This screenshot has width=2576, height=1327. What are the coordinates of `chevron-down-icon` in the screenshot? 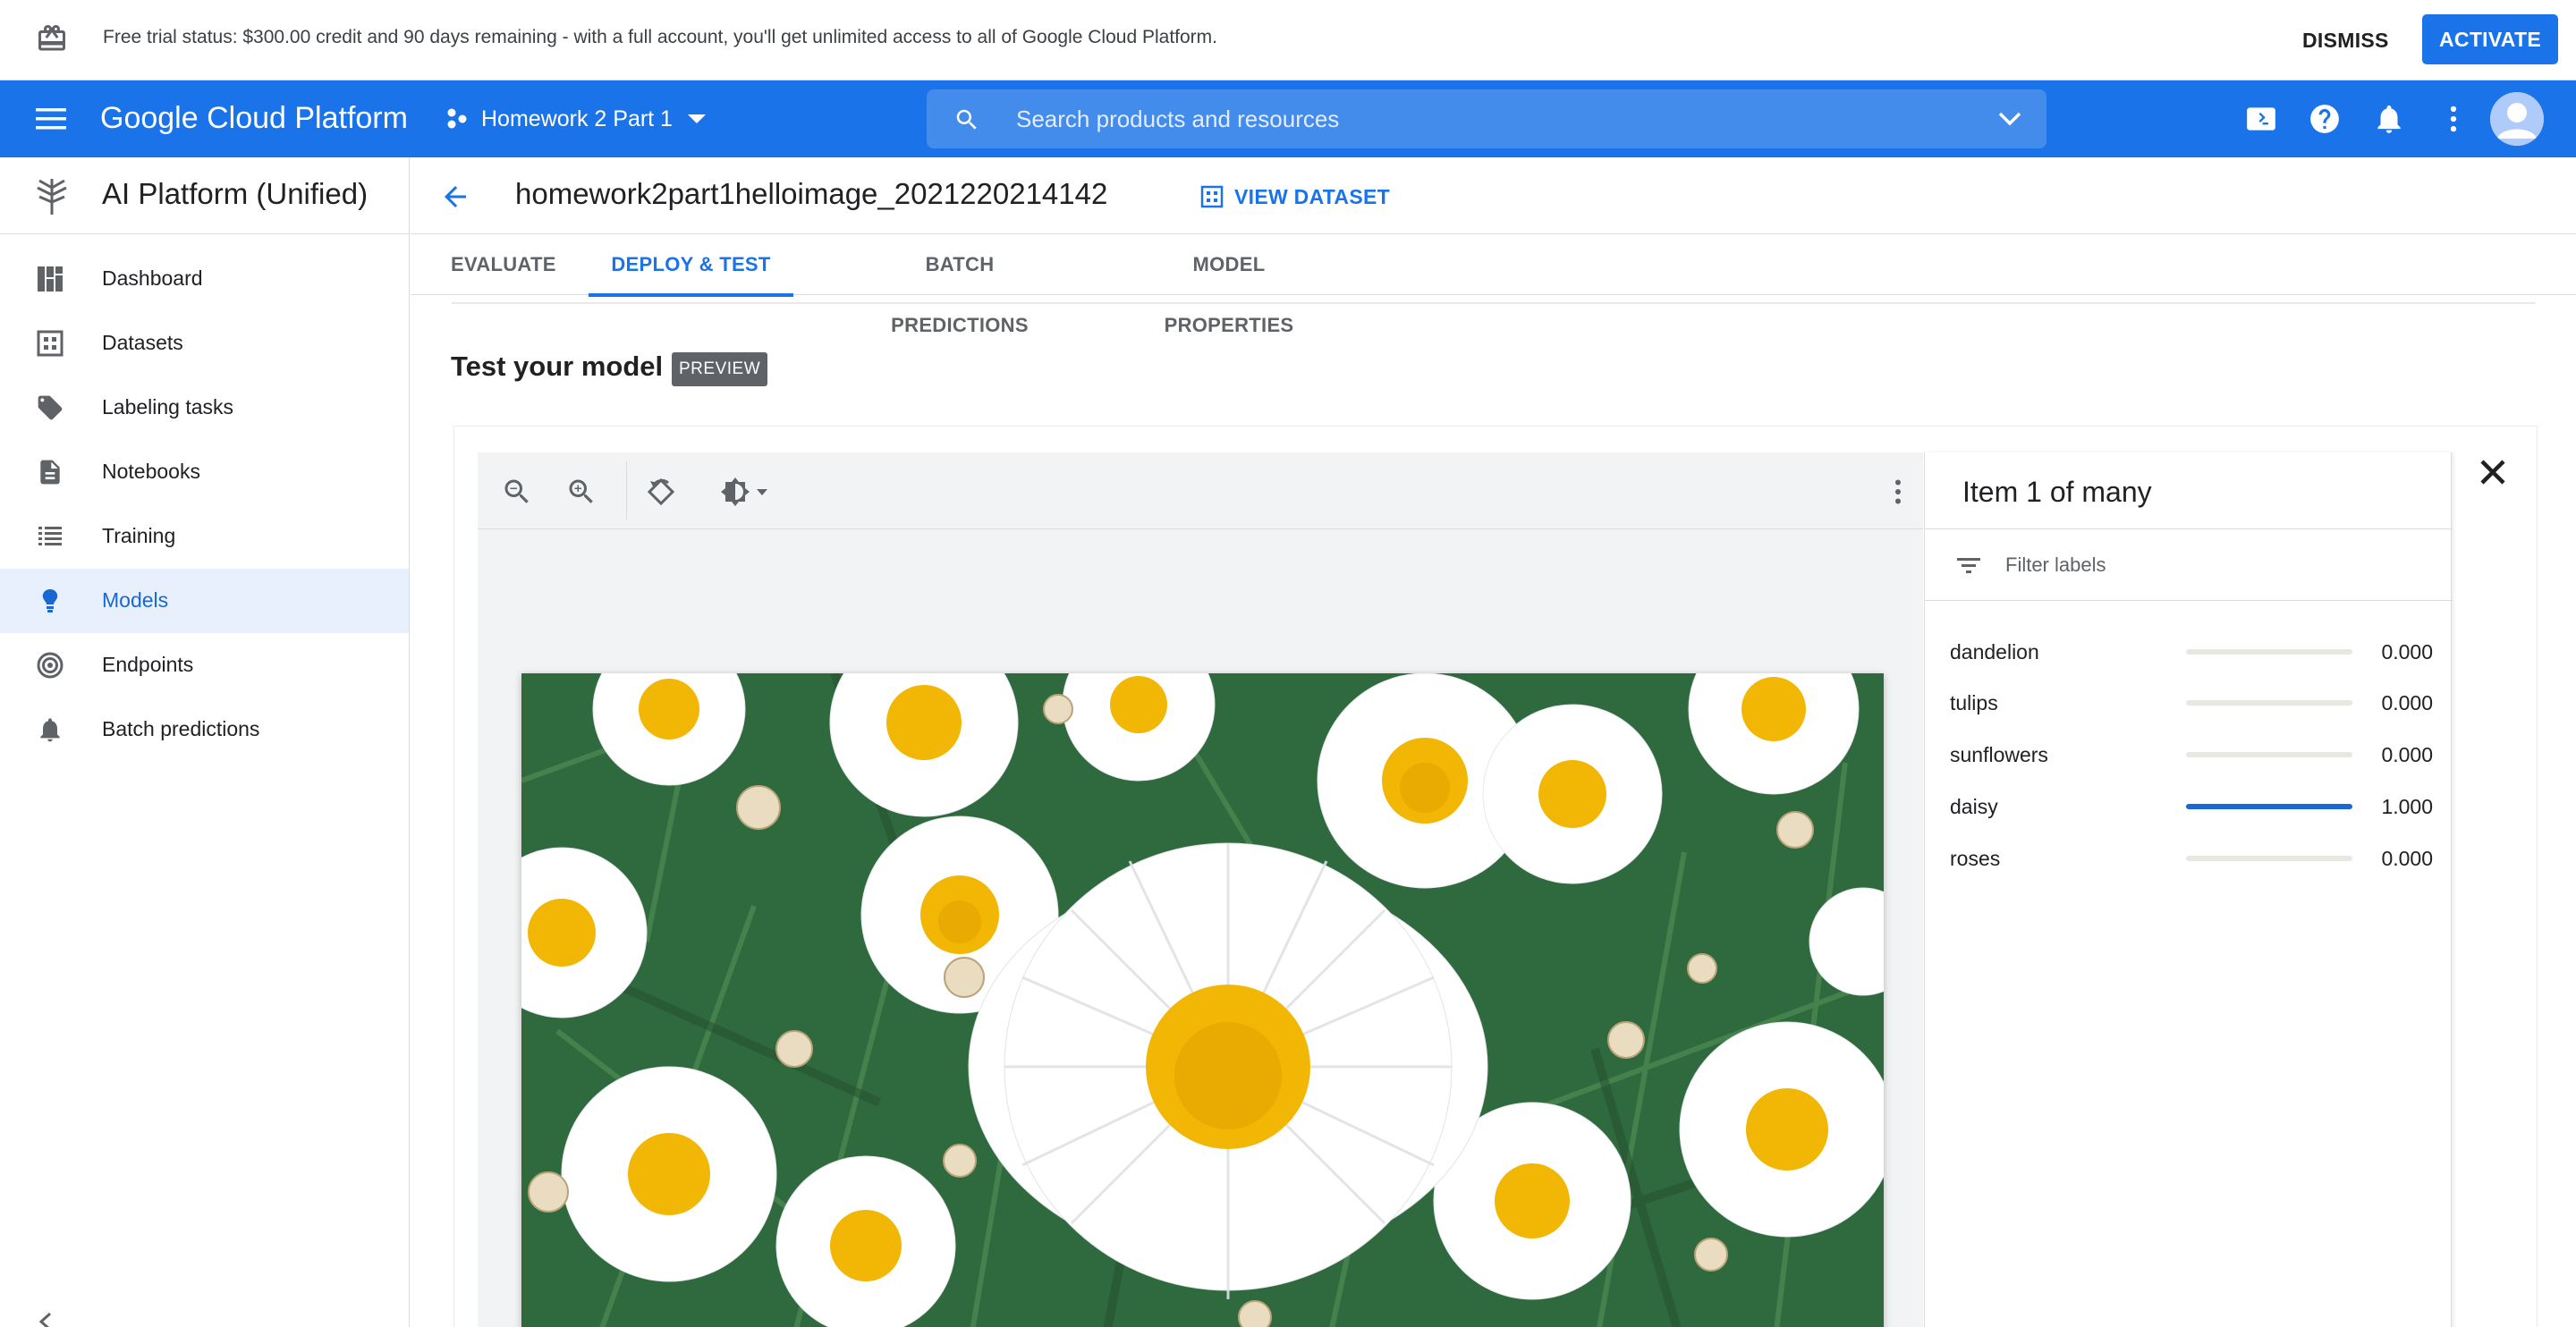 It's located at (697, 119).